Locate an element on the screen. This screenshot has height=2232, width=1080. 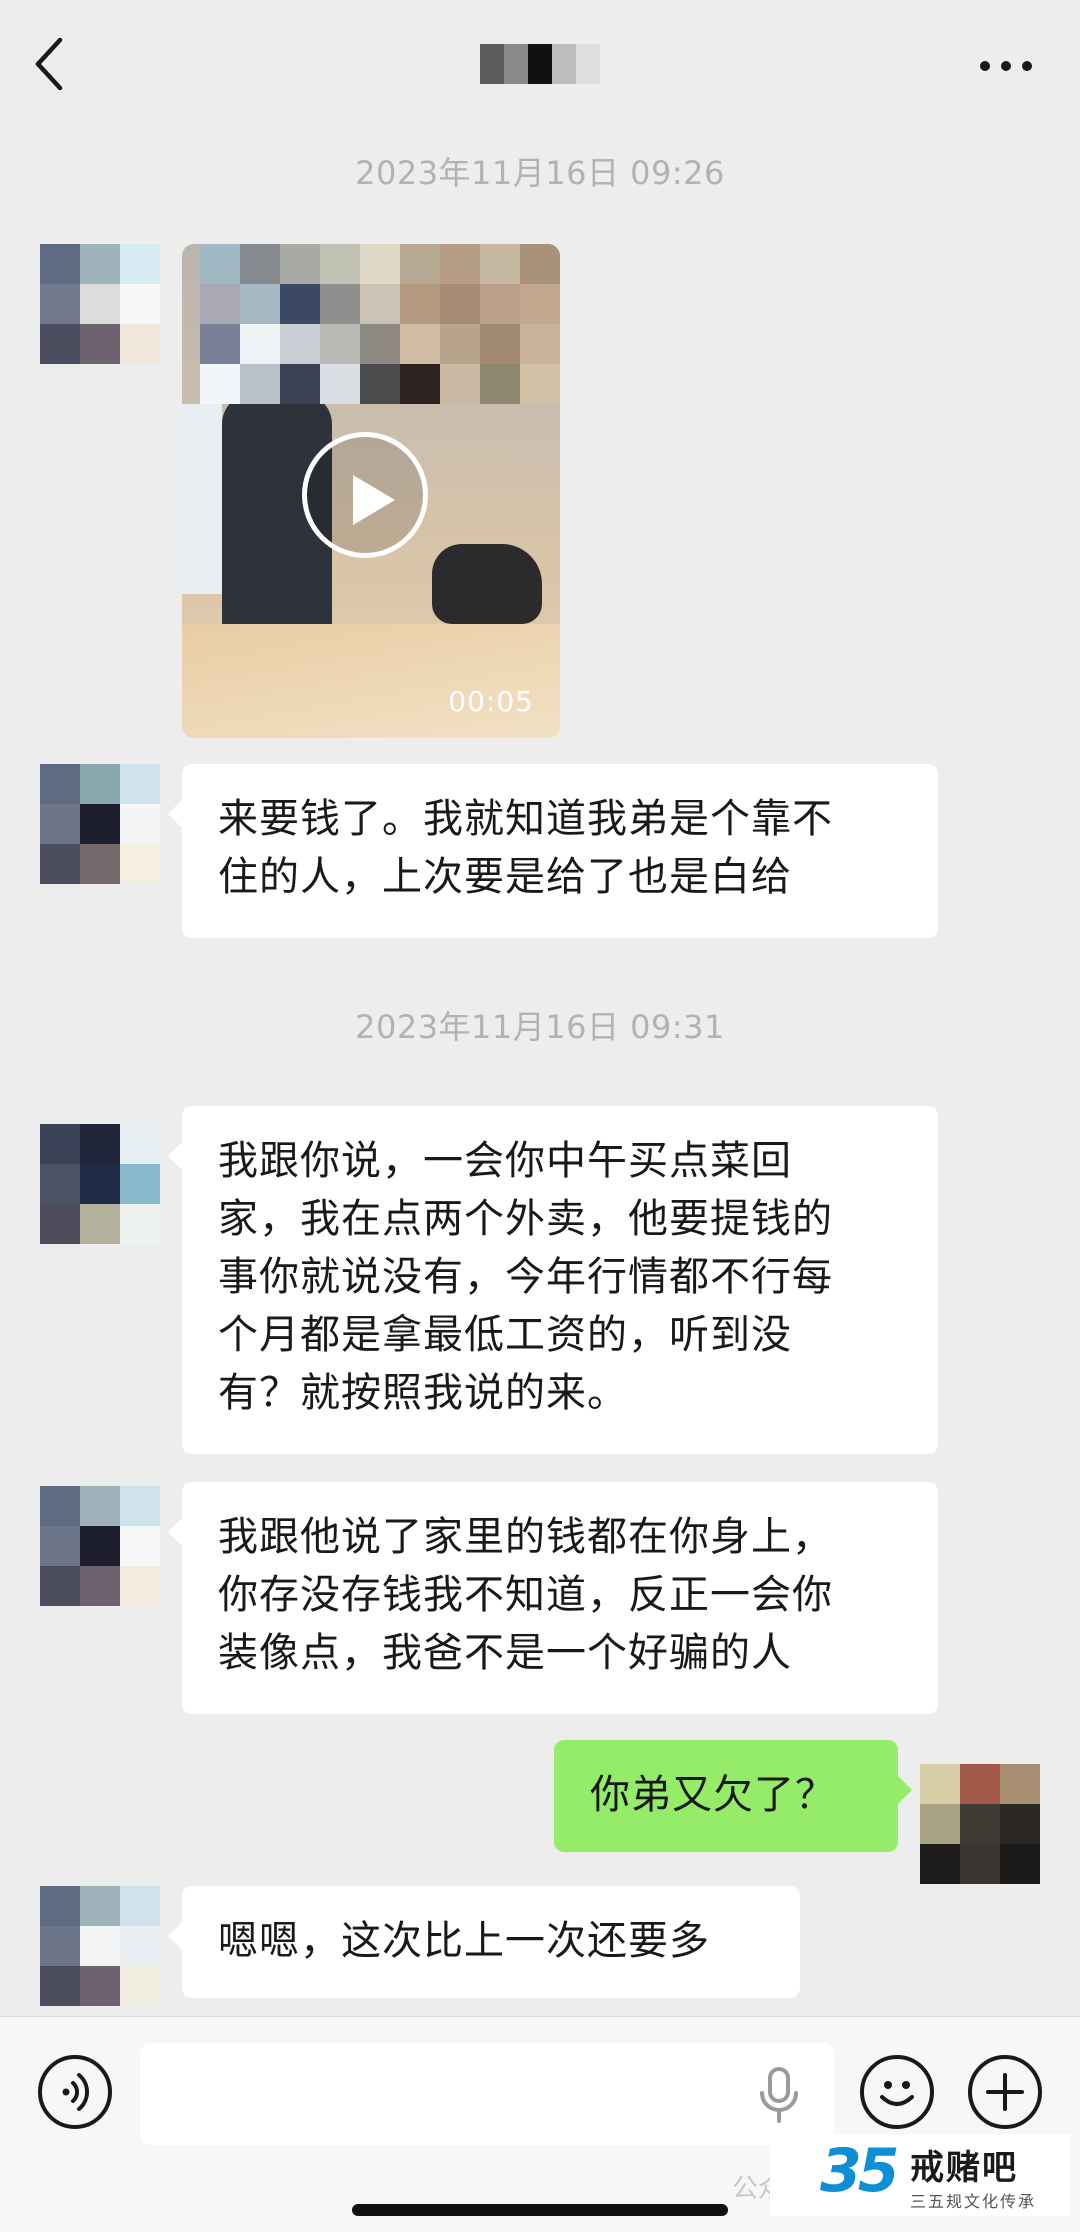
message-text-line: 住的人，上次要是给了也是白给 is located at coordinates (505, 877).